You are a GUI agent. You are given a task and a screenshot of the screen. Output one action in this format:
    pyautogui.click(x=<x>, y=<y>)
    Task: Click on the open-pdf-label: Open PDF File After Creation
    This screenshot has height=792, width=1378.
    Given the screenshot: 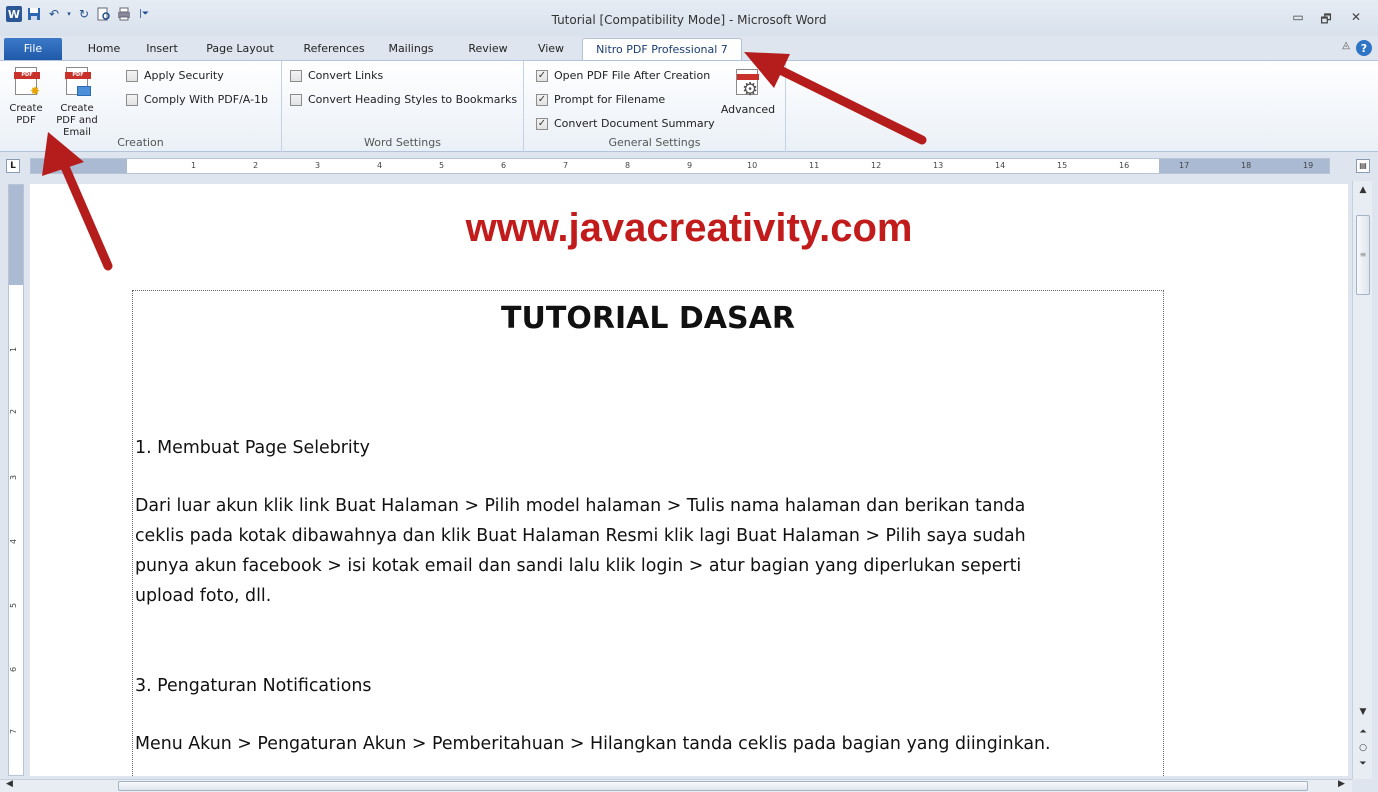 What is the action you would take?
    pyautogui.click(x=632, y=75)
    